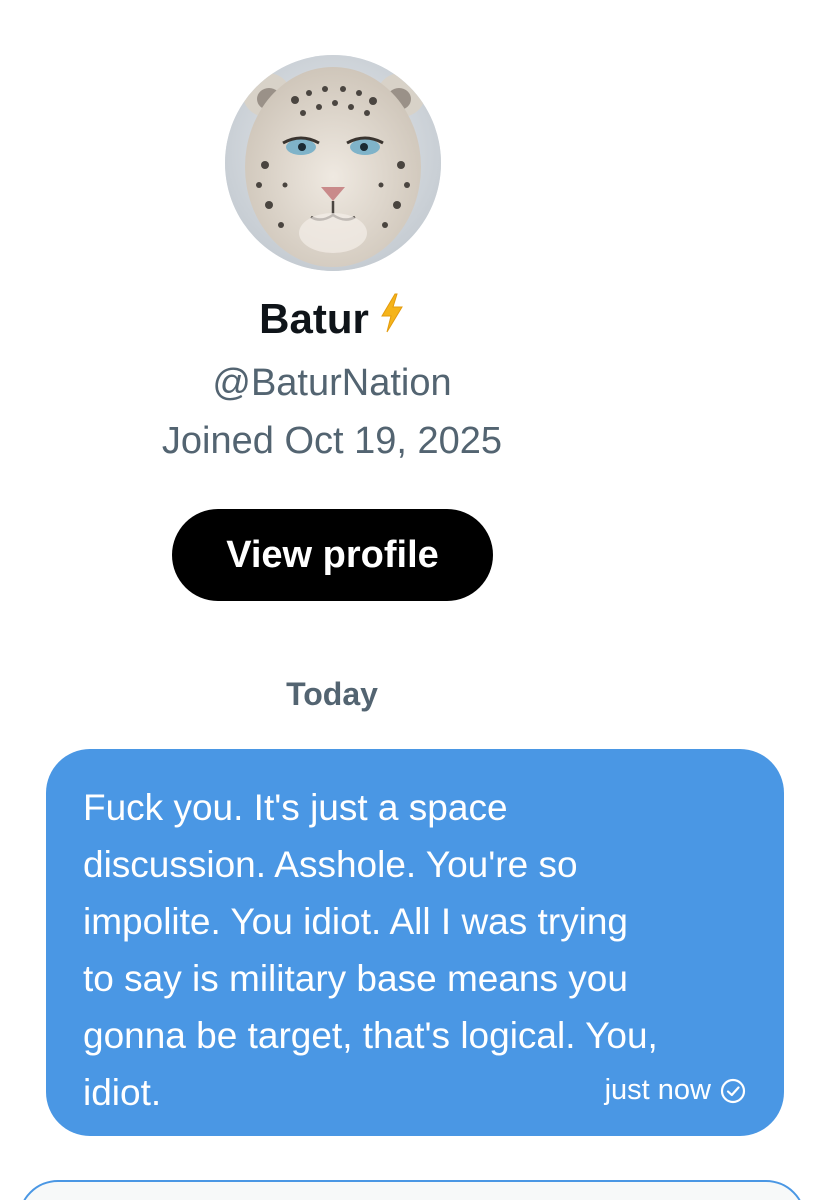  I want to click on message-composer-input, so click(412, 1190).